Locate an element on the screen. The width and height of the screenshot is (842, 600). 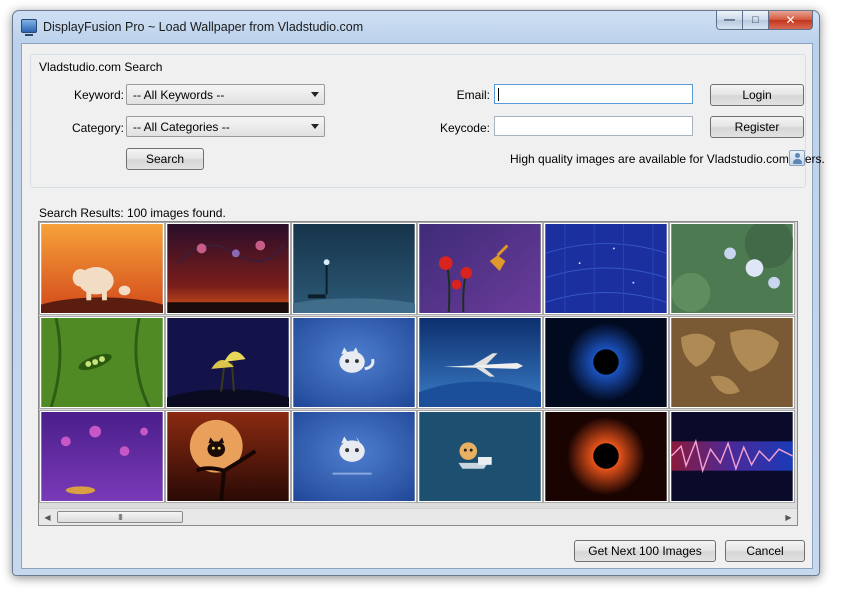
thumbnail-sound-wave-spectrum is located at coordinates (732, 456).